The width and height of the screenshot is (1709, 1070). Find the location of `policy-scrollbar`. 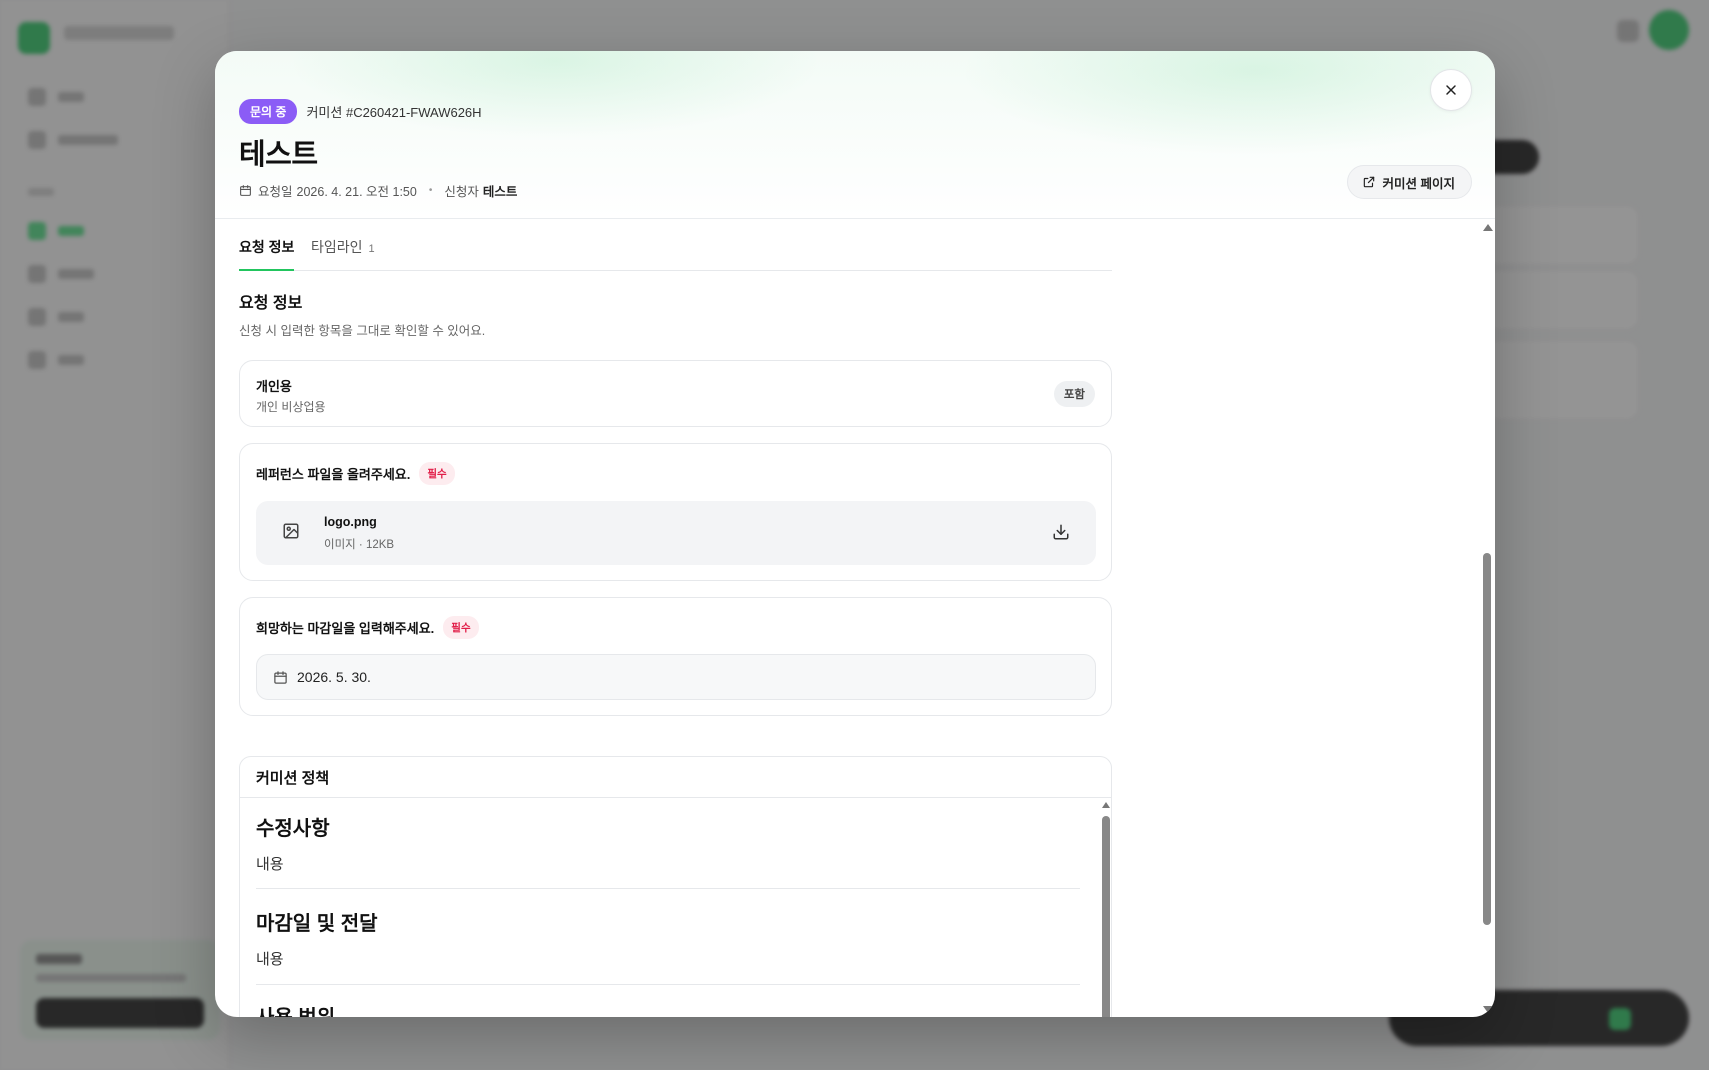

policy-scrollbar is located at coordinates (1106, 907).